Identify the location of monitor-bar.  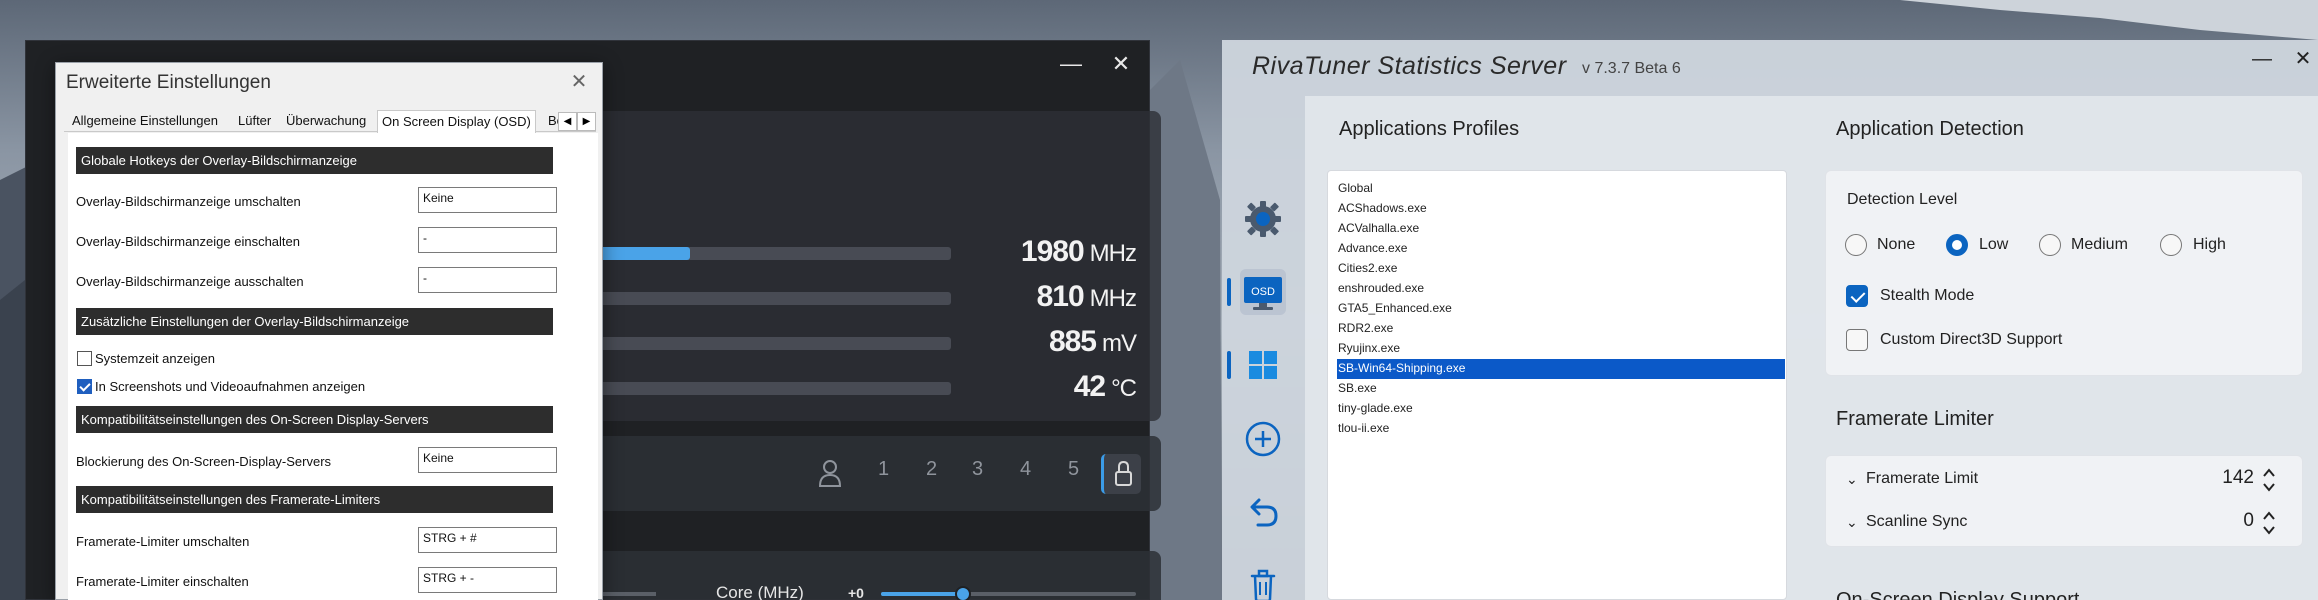
(753, 343).